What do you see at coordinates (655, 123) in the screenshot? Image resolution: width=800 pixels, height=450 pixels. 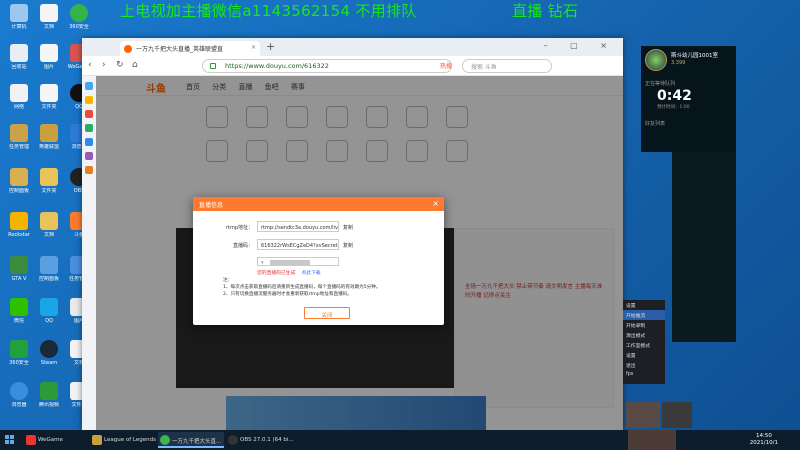 I see `friends-label: 好友列表` at bounding box center [655, 123].